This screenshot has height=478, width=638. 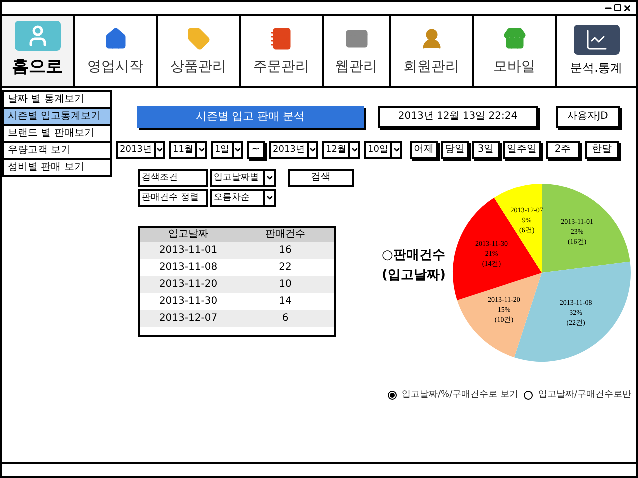 I want to click on datetime-display: 2013년 12월 13일 22:24, so click(x=458, y=117).